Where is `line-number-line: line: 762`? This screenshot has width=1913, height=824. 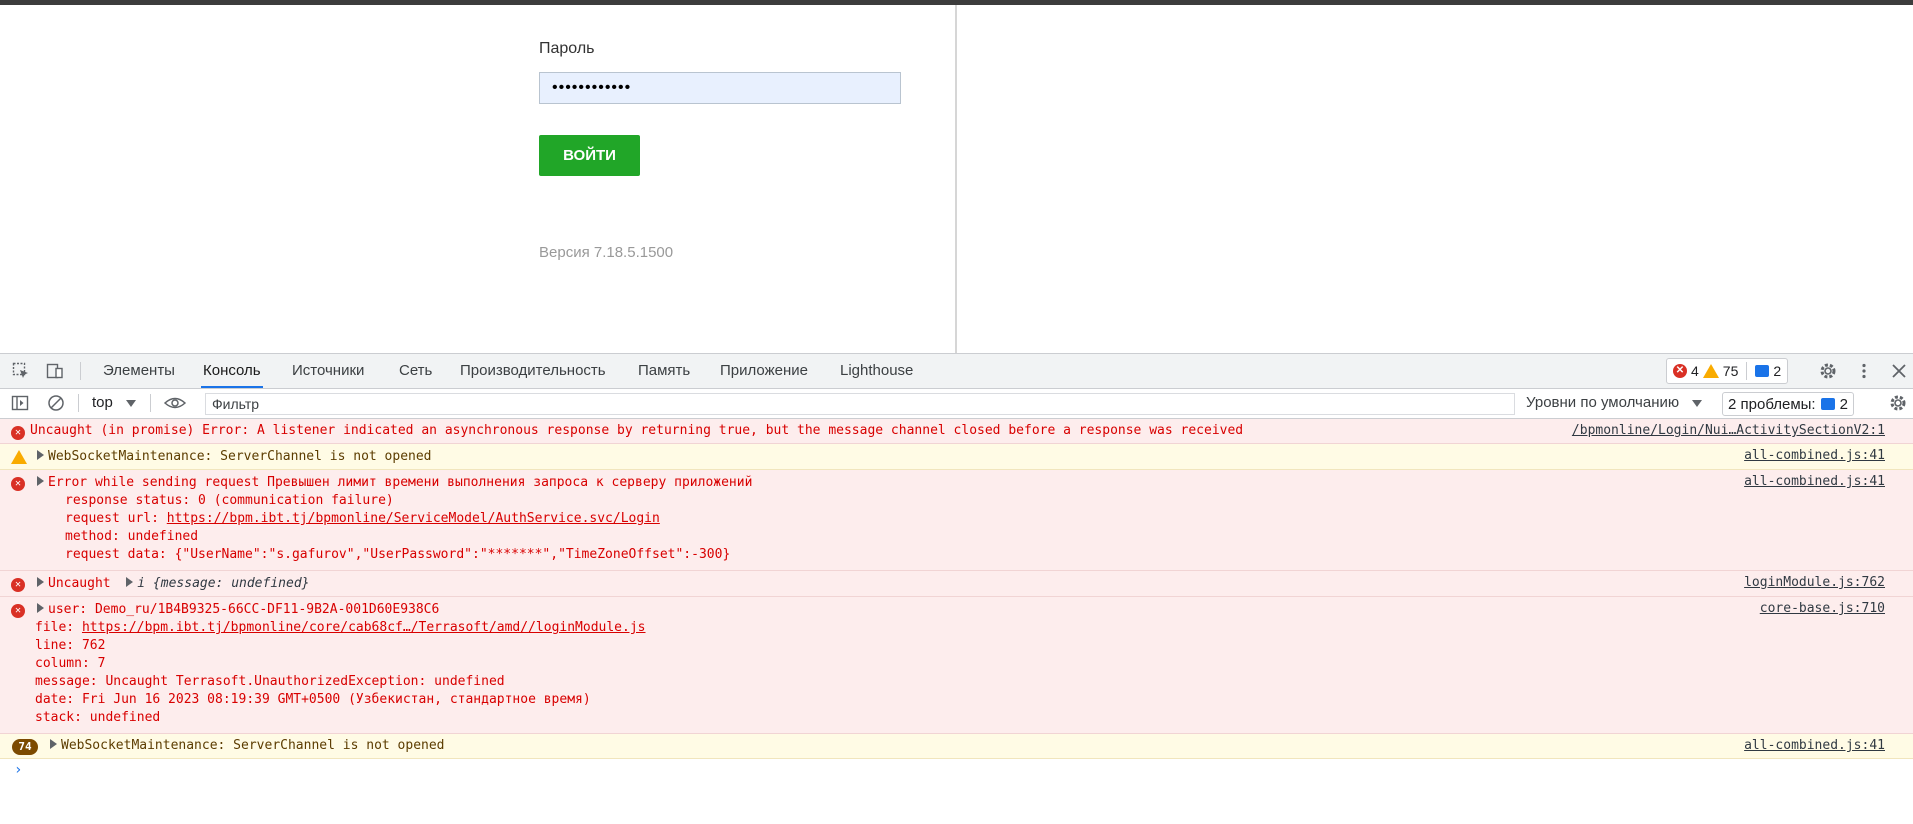 line-number-line: line: 762 is located at coordinates (70, 645).